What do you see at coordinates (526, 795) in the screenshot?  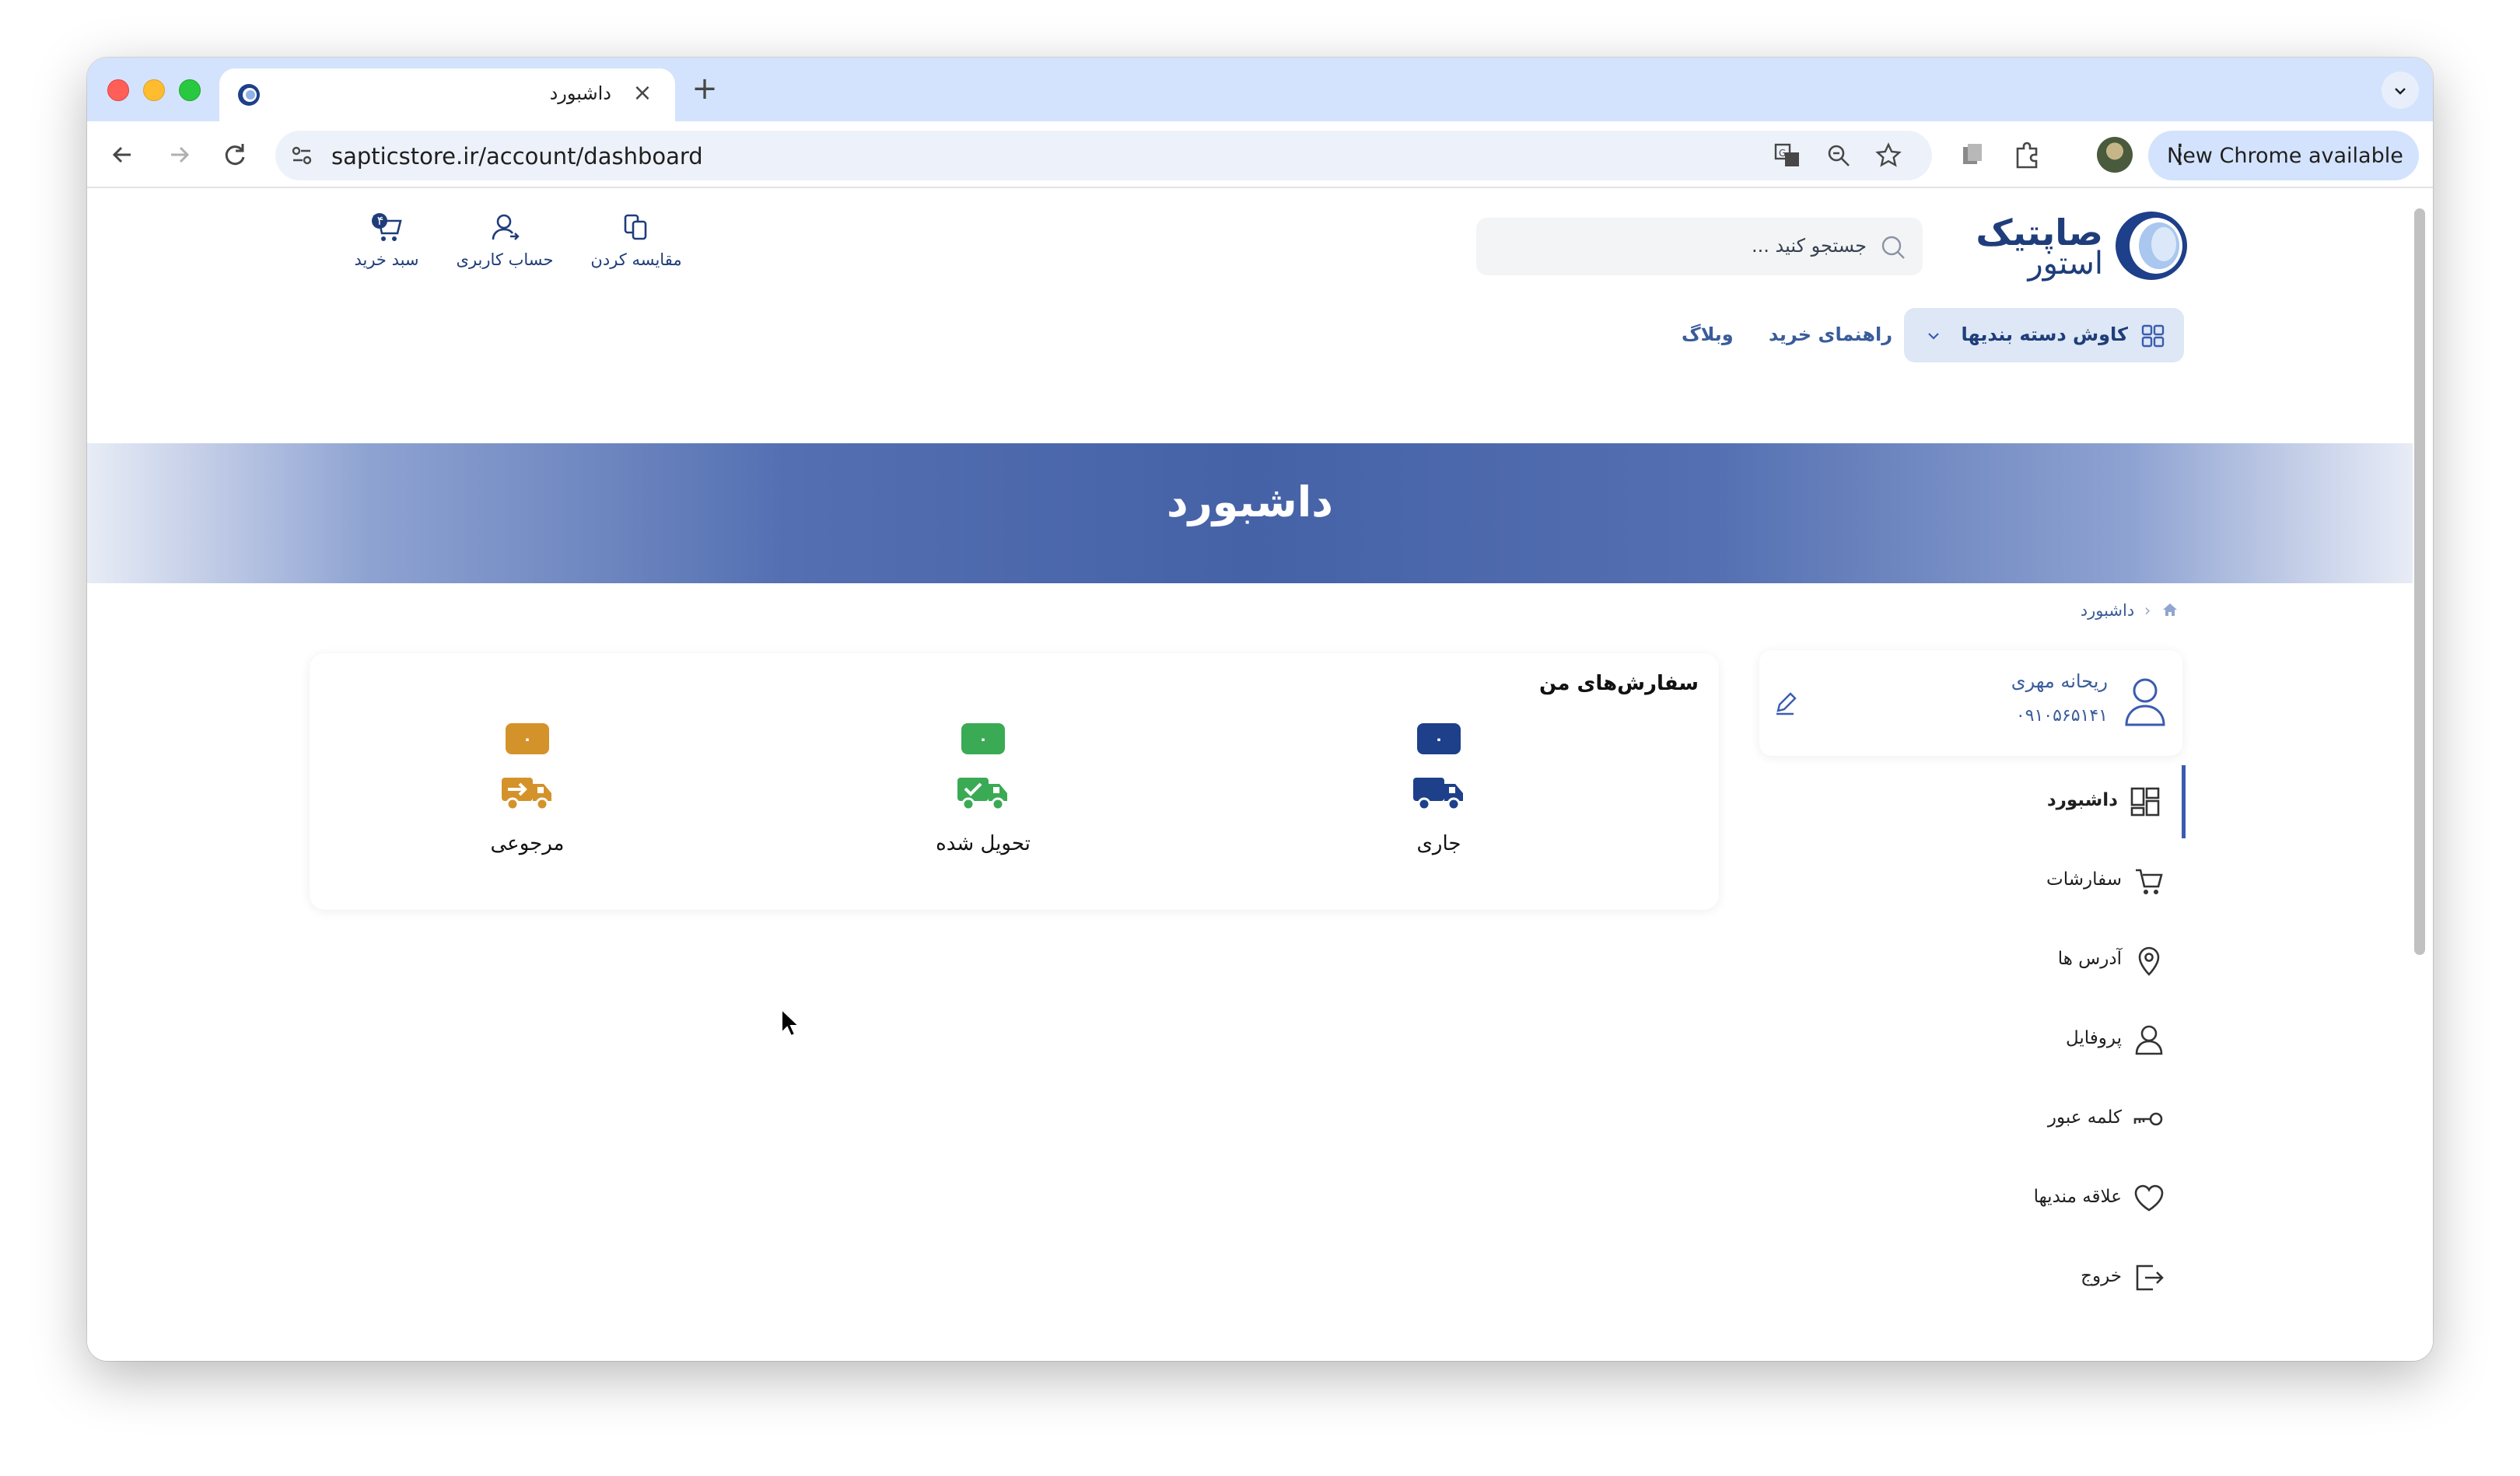 I see `return-truck-icon` at bounding box center [526, 795].